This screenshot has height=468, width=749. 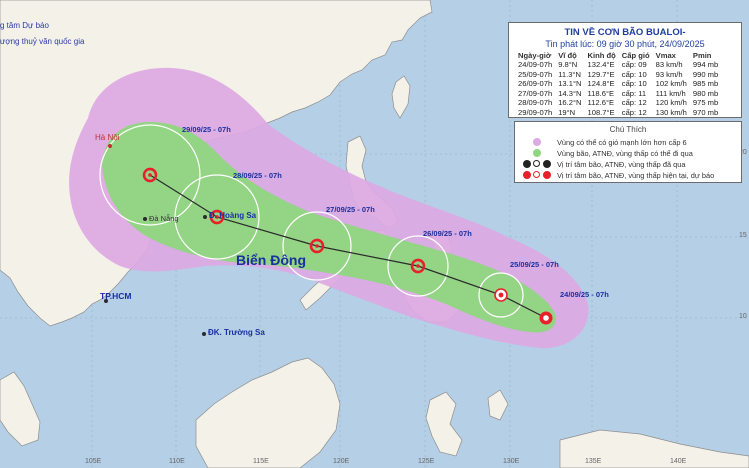 I want to click on table-cell: 985 mb, so click(x=705, y=83).